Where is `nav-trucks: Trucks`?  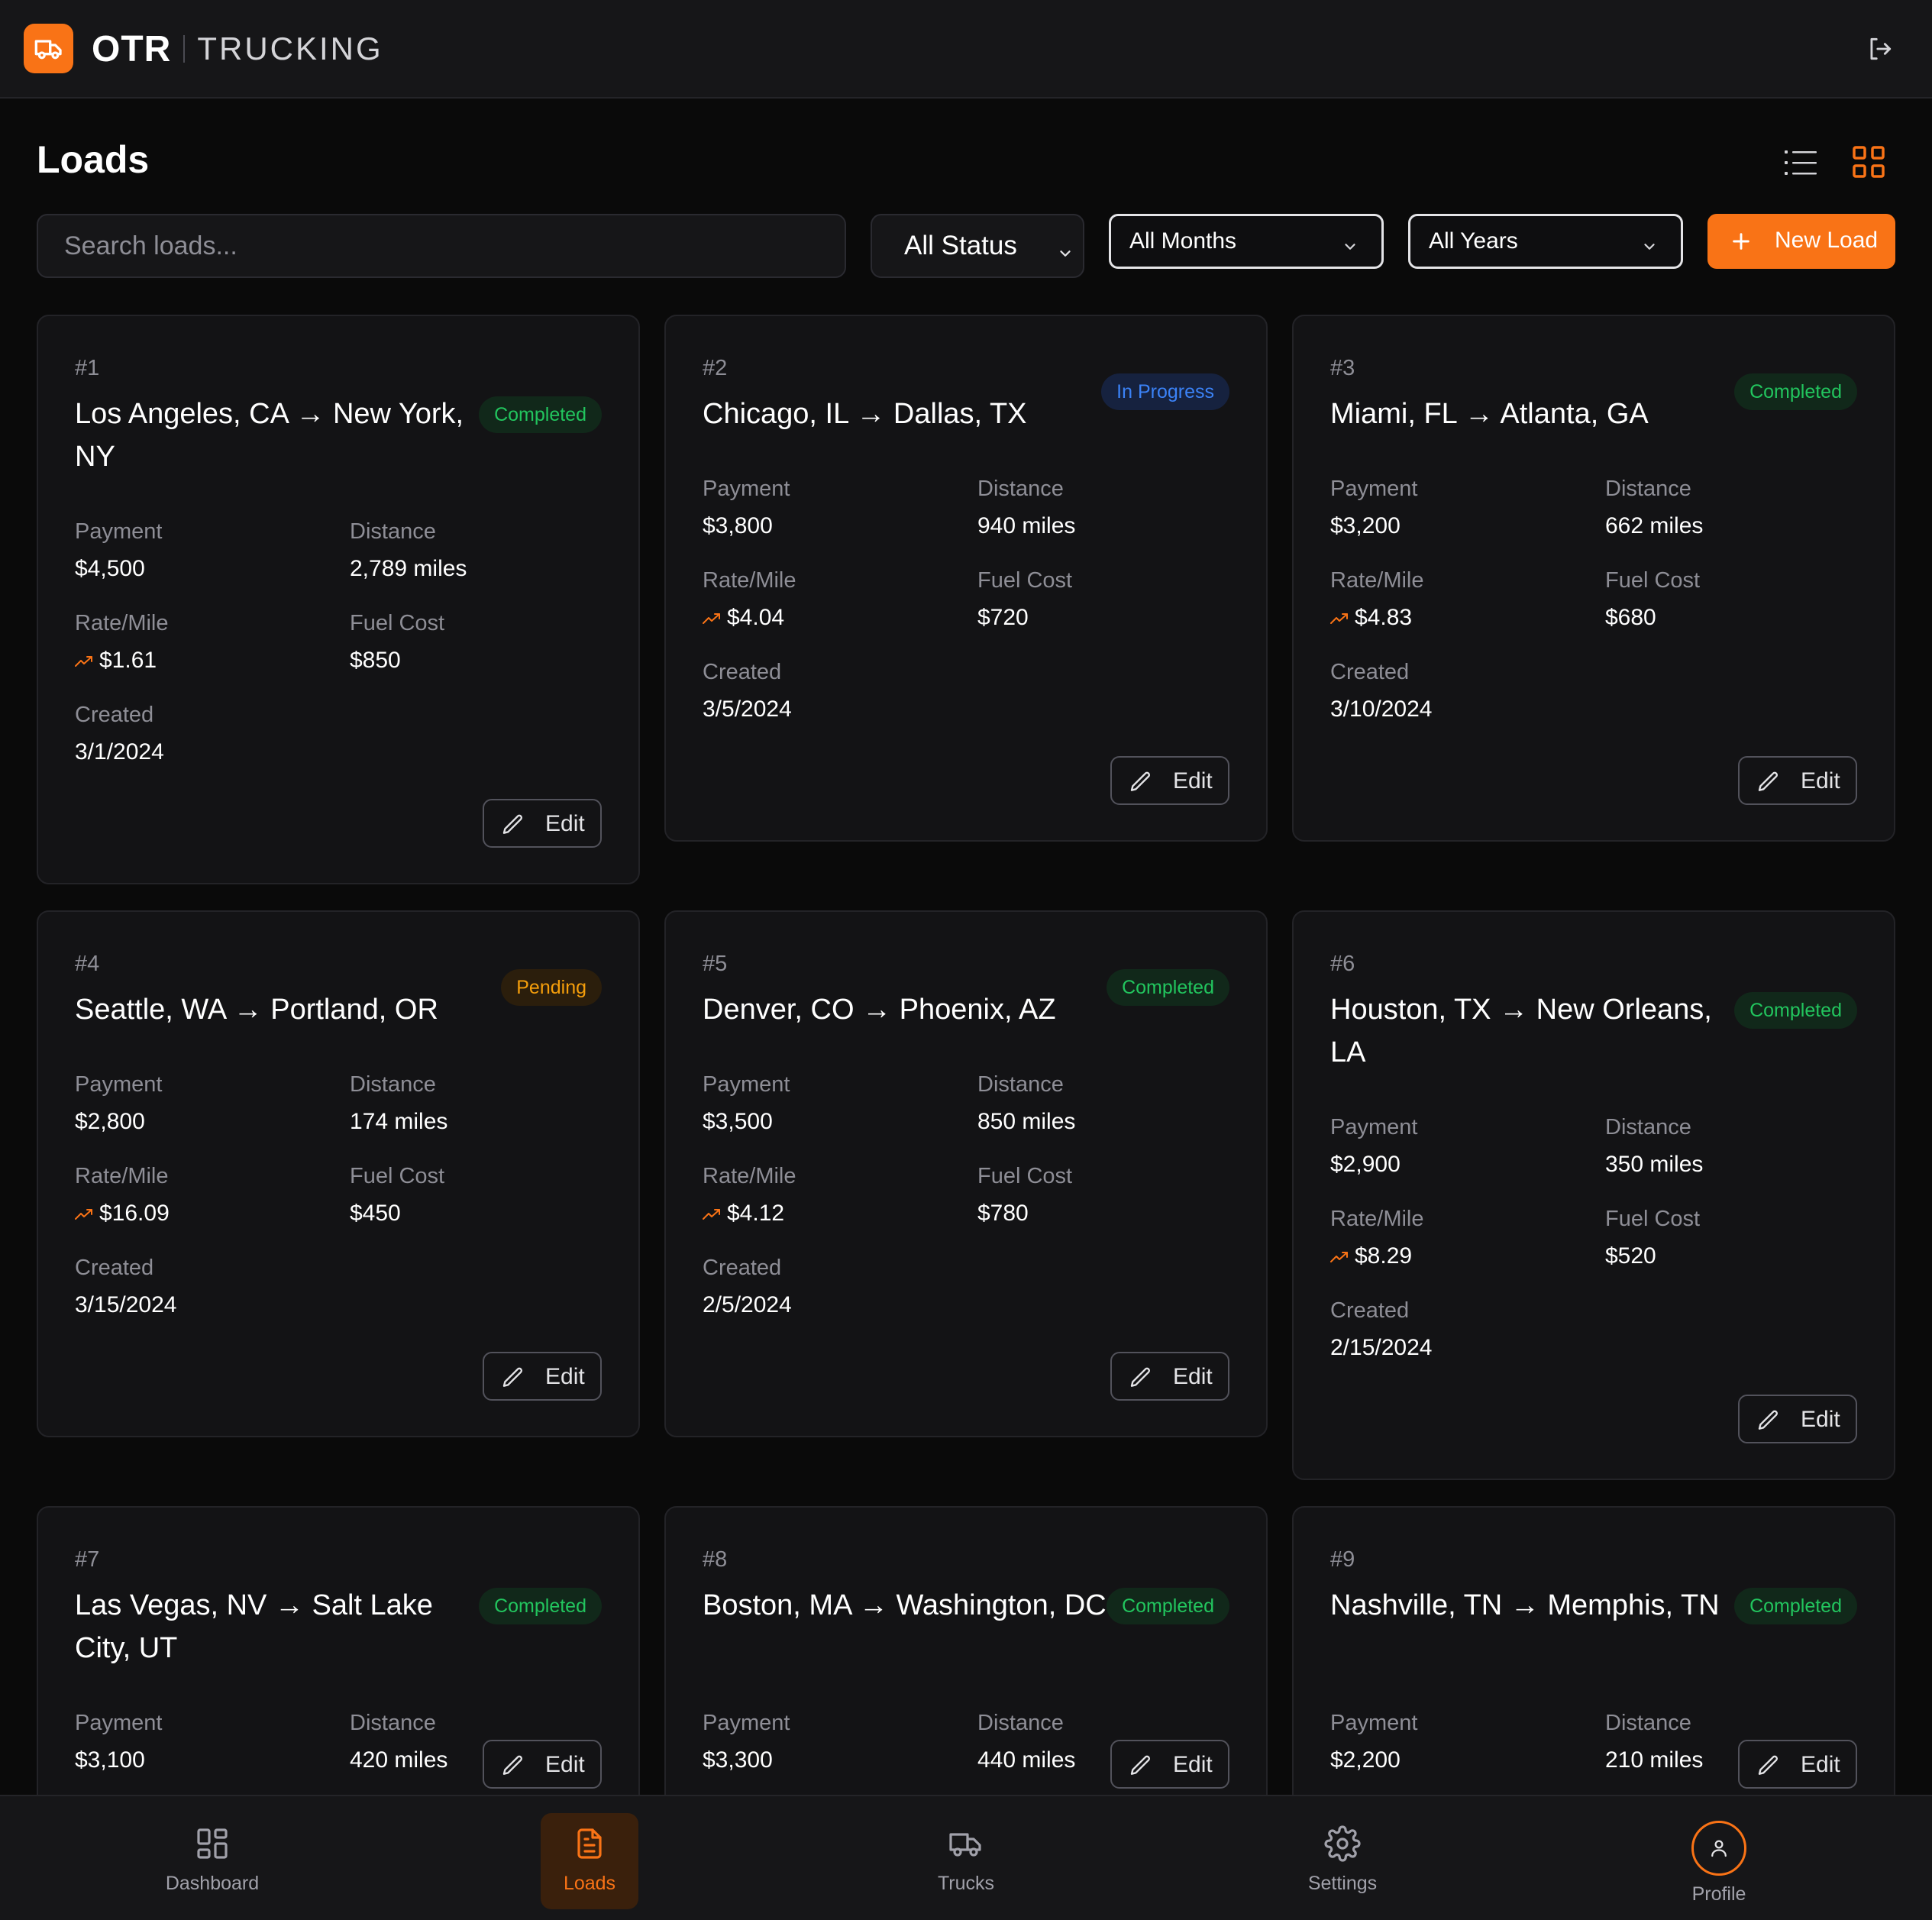 nav-trucks: Trucks is located at coordinates (966, 1861).